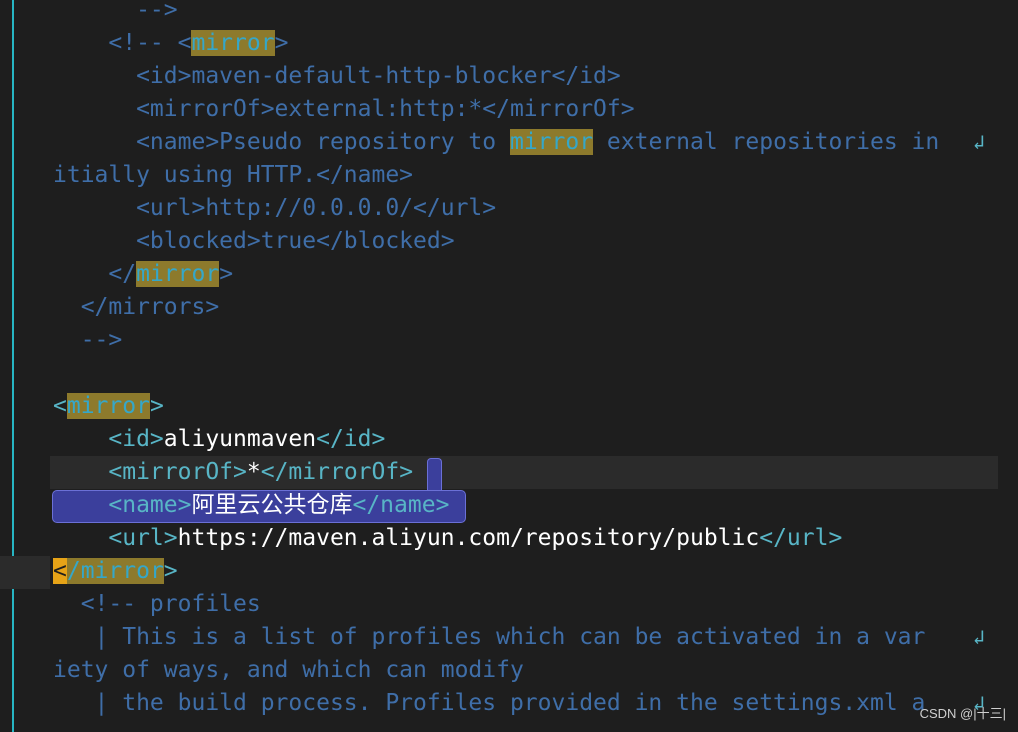 This screenshot has width=1018, height=732. I want to click on code-line-text: <id>maven-default-http-blocker</id>, so click(337, 76).